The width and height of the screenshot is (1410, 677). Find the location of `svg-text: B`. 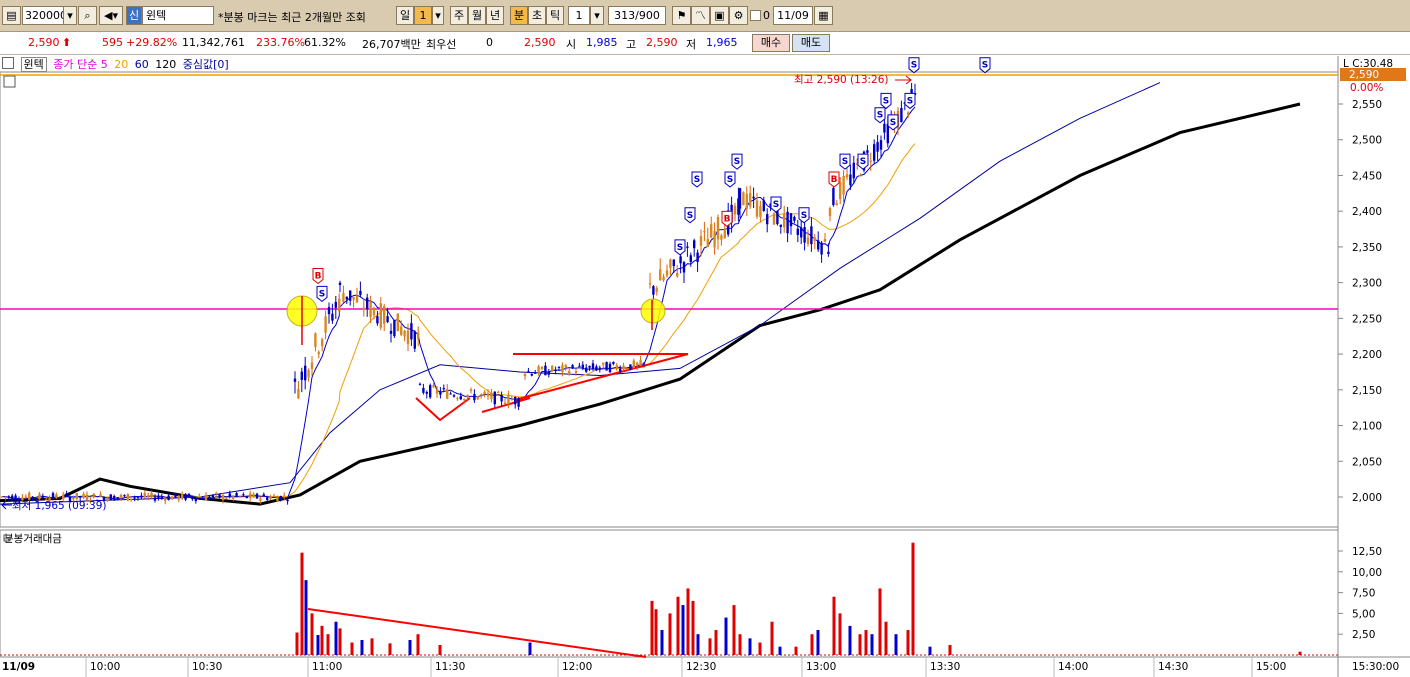

svg-text: B is located at coordinates (727, 219).